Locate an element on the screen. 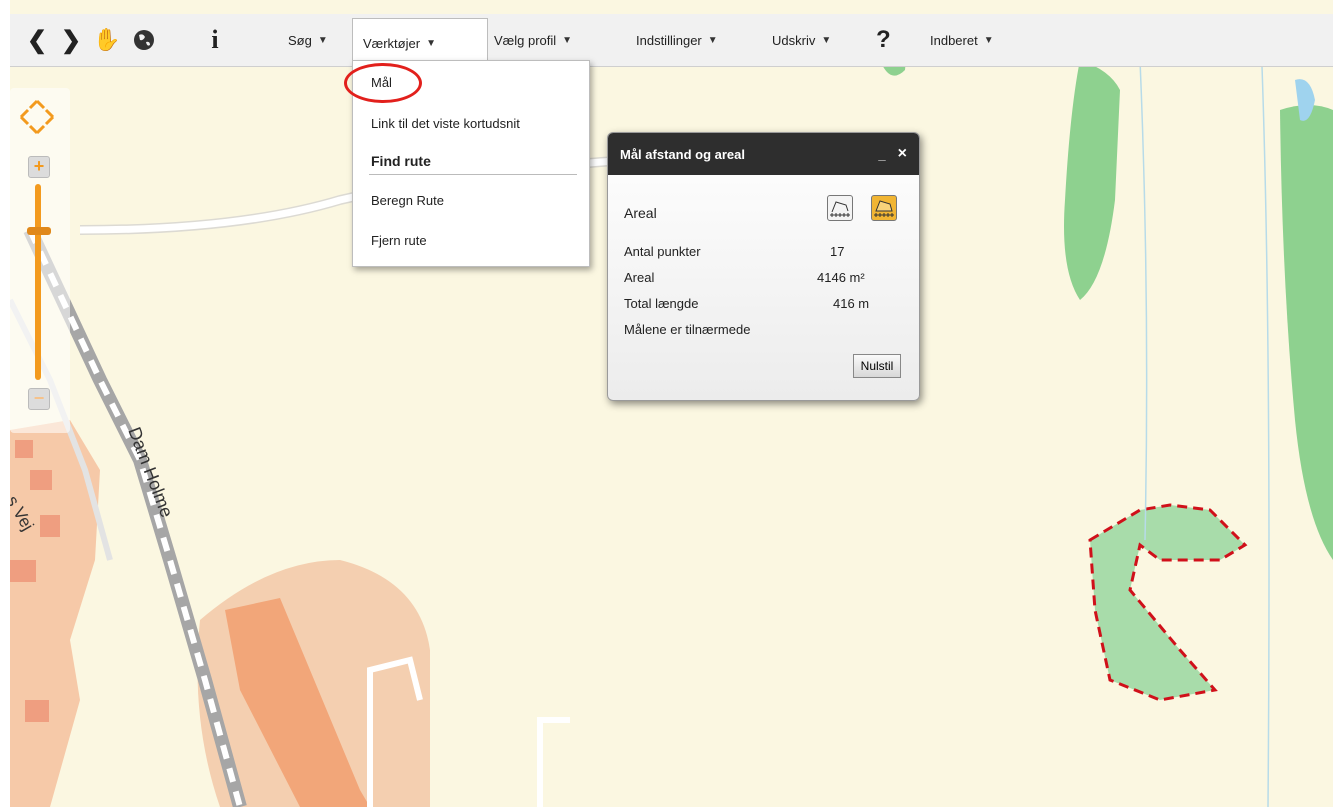  menu-print: Udskriv ▼ is located at coordinates (801, 40).